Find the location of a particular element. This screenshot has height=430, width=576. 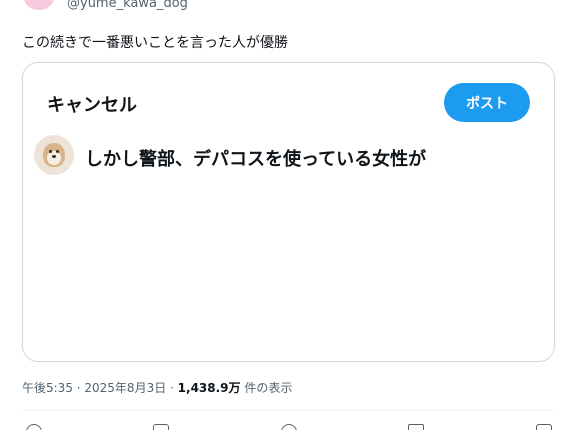

views-label: 件の表示 is located at coordinates (266, 388).